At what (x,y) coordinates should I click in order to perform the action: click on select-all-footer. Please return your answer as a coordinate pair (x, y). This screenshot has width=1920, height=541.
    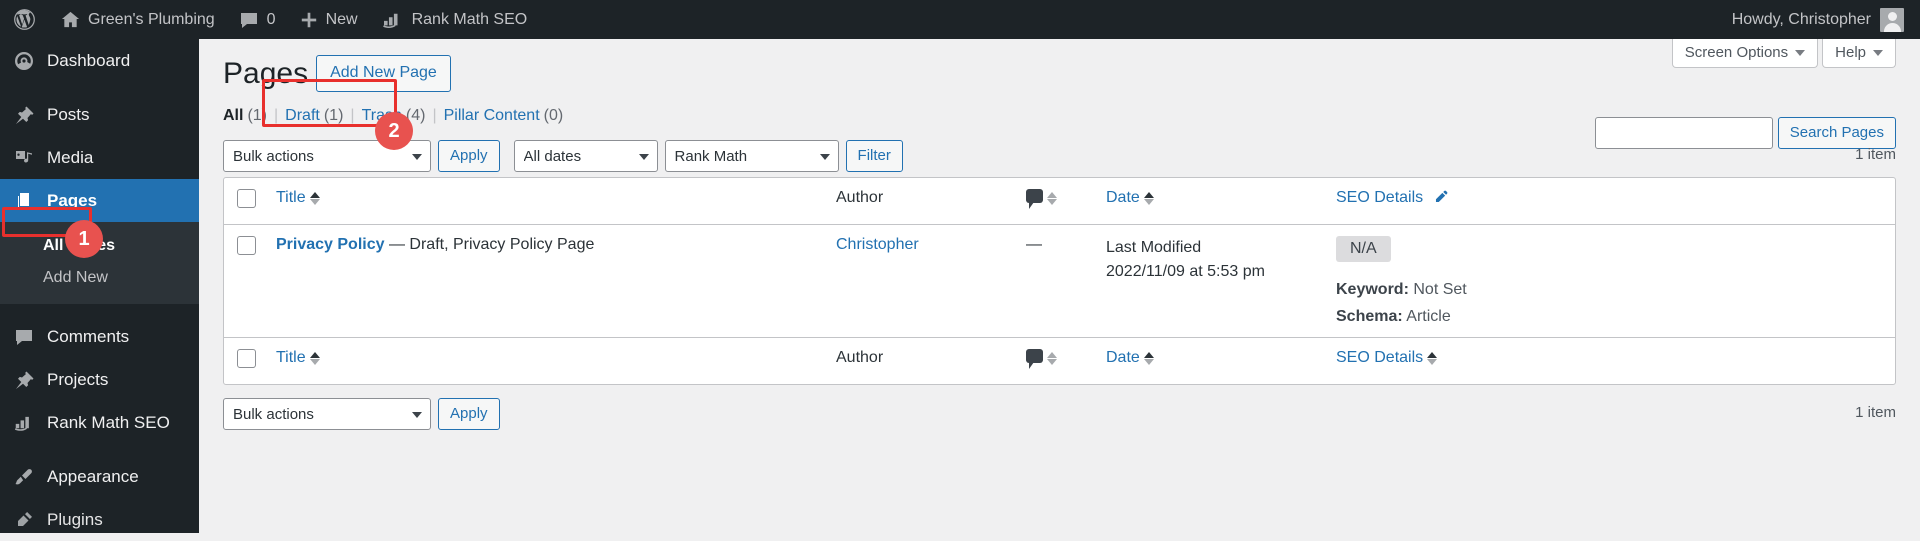
    Looking at the image, I should click on (245, 360).